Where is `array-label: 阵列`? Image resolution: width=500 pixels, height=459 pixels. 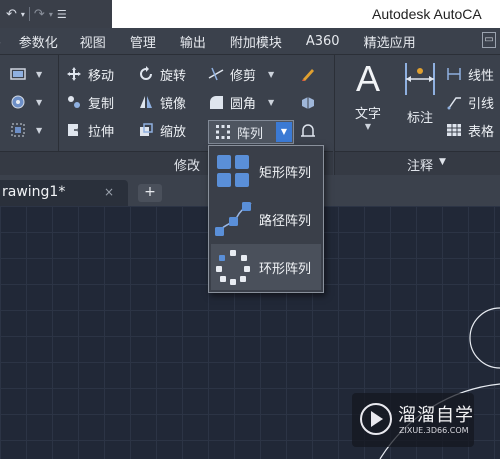
array-label: 阵列 is located at coordinates (250, 134).